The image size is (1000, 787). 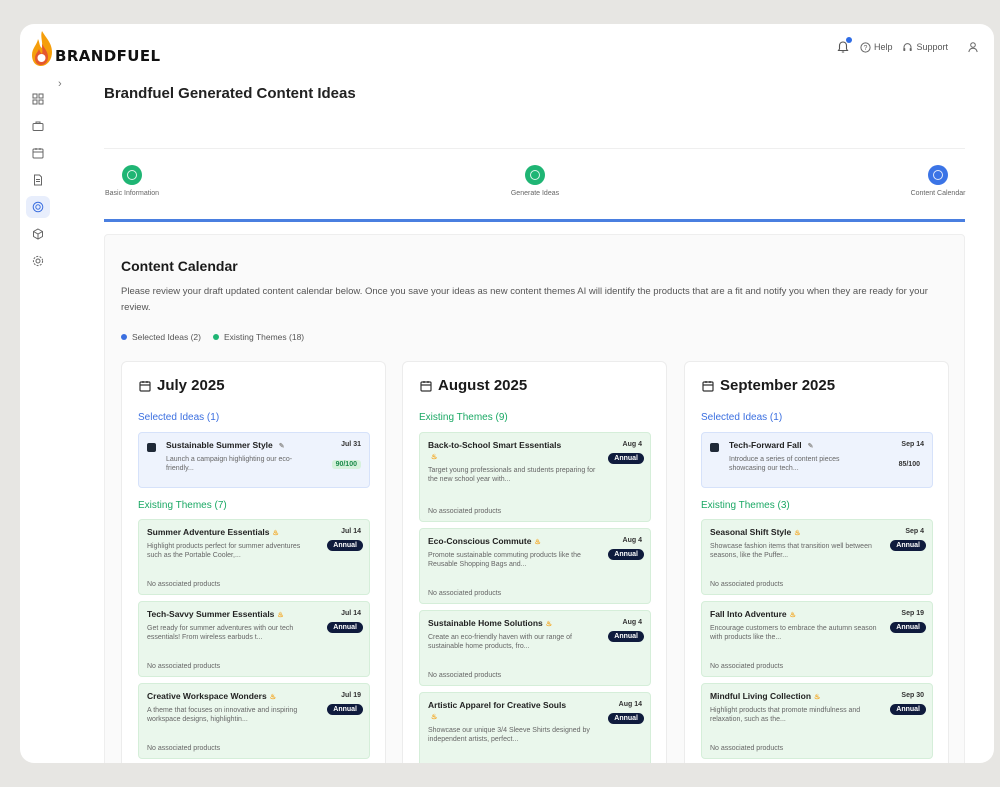 I want to click on legend-label: Selected Ideas (2), so click(x=166, y=337).